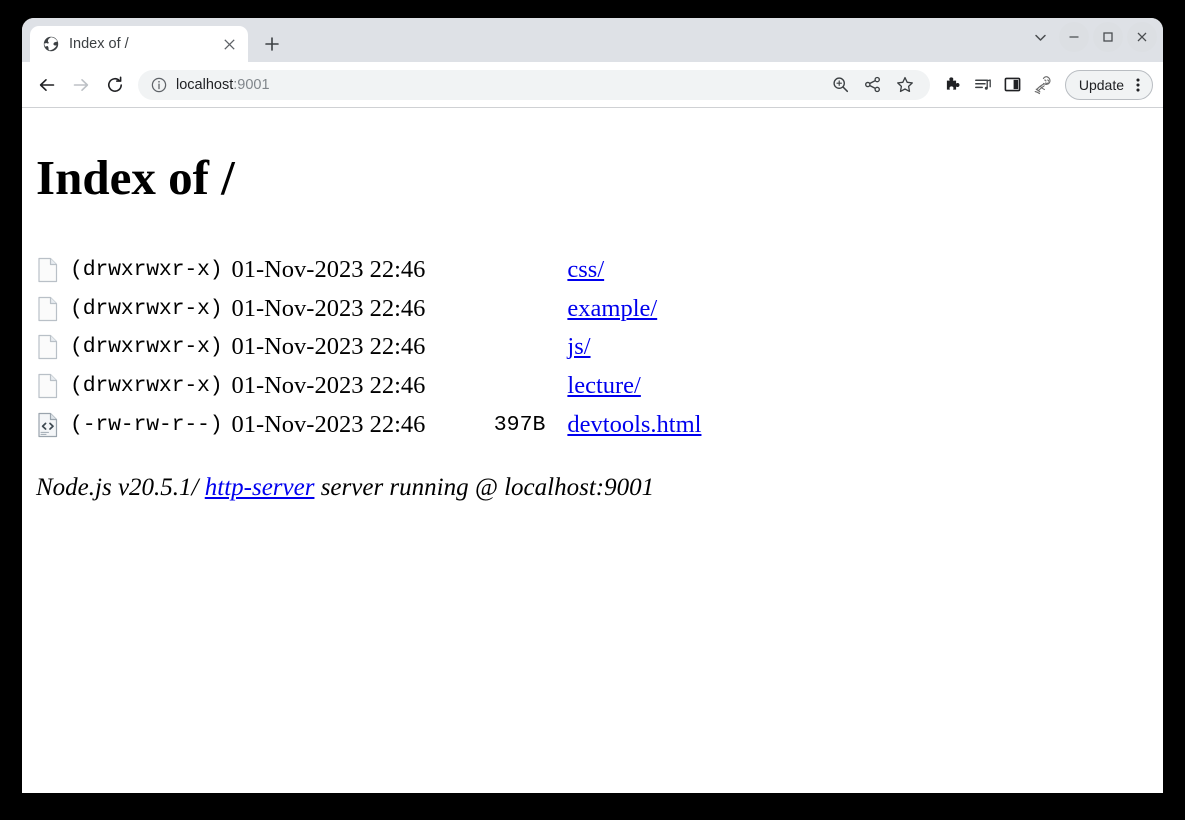 The image size is (1185, 820). I want to click on minimize-button, so click(1074, 37).